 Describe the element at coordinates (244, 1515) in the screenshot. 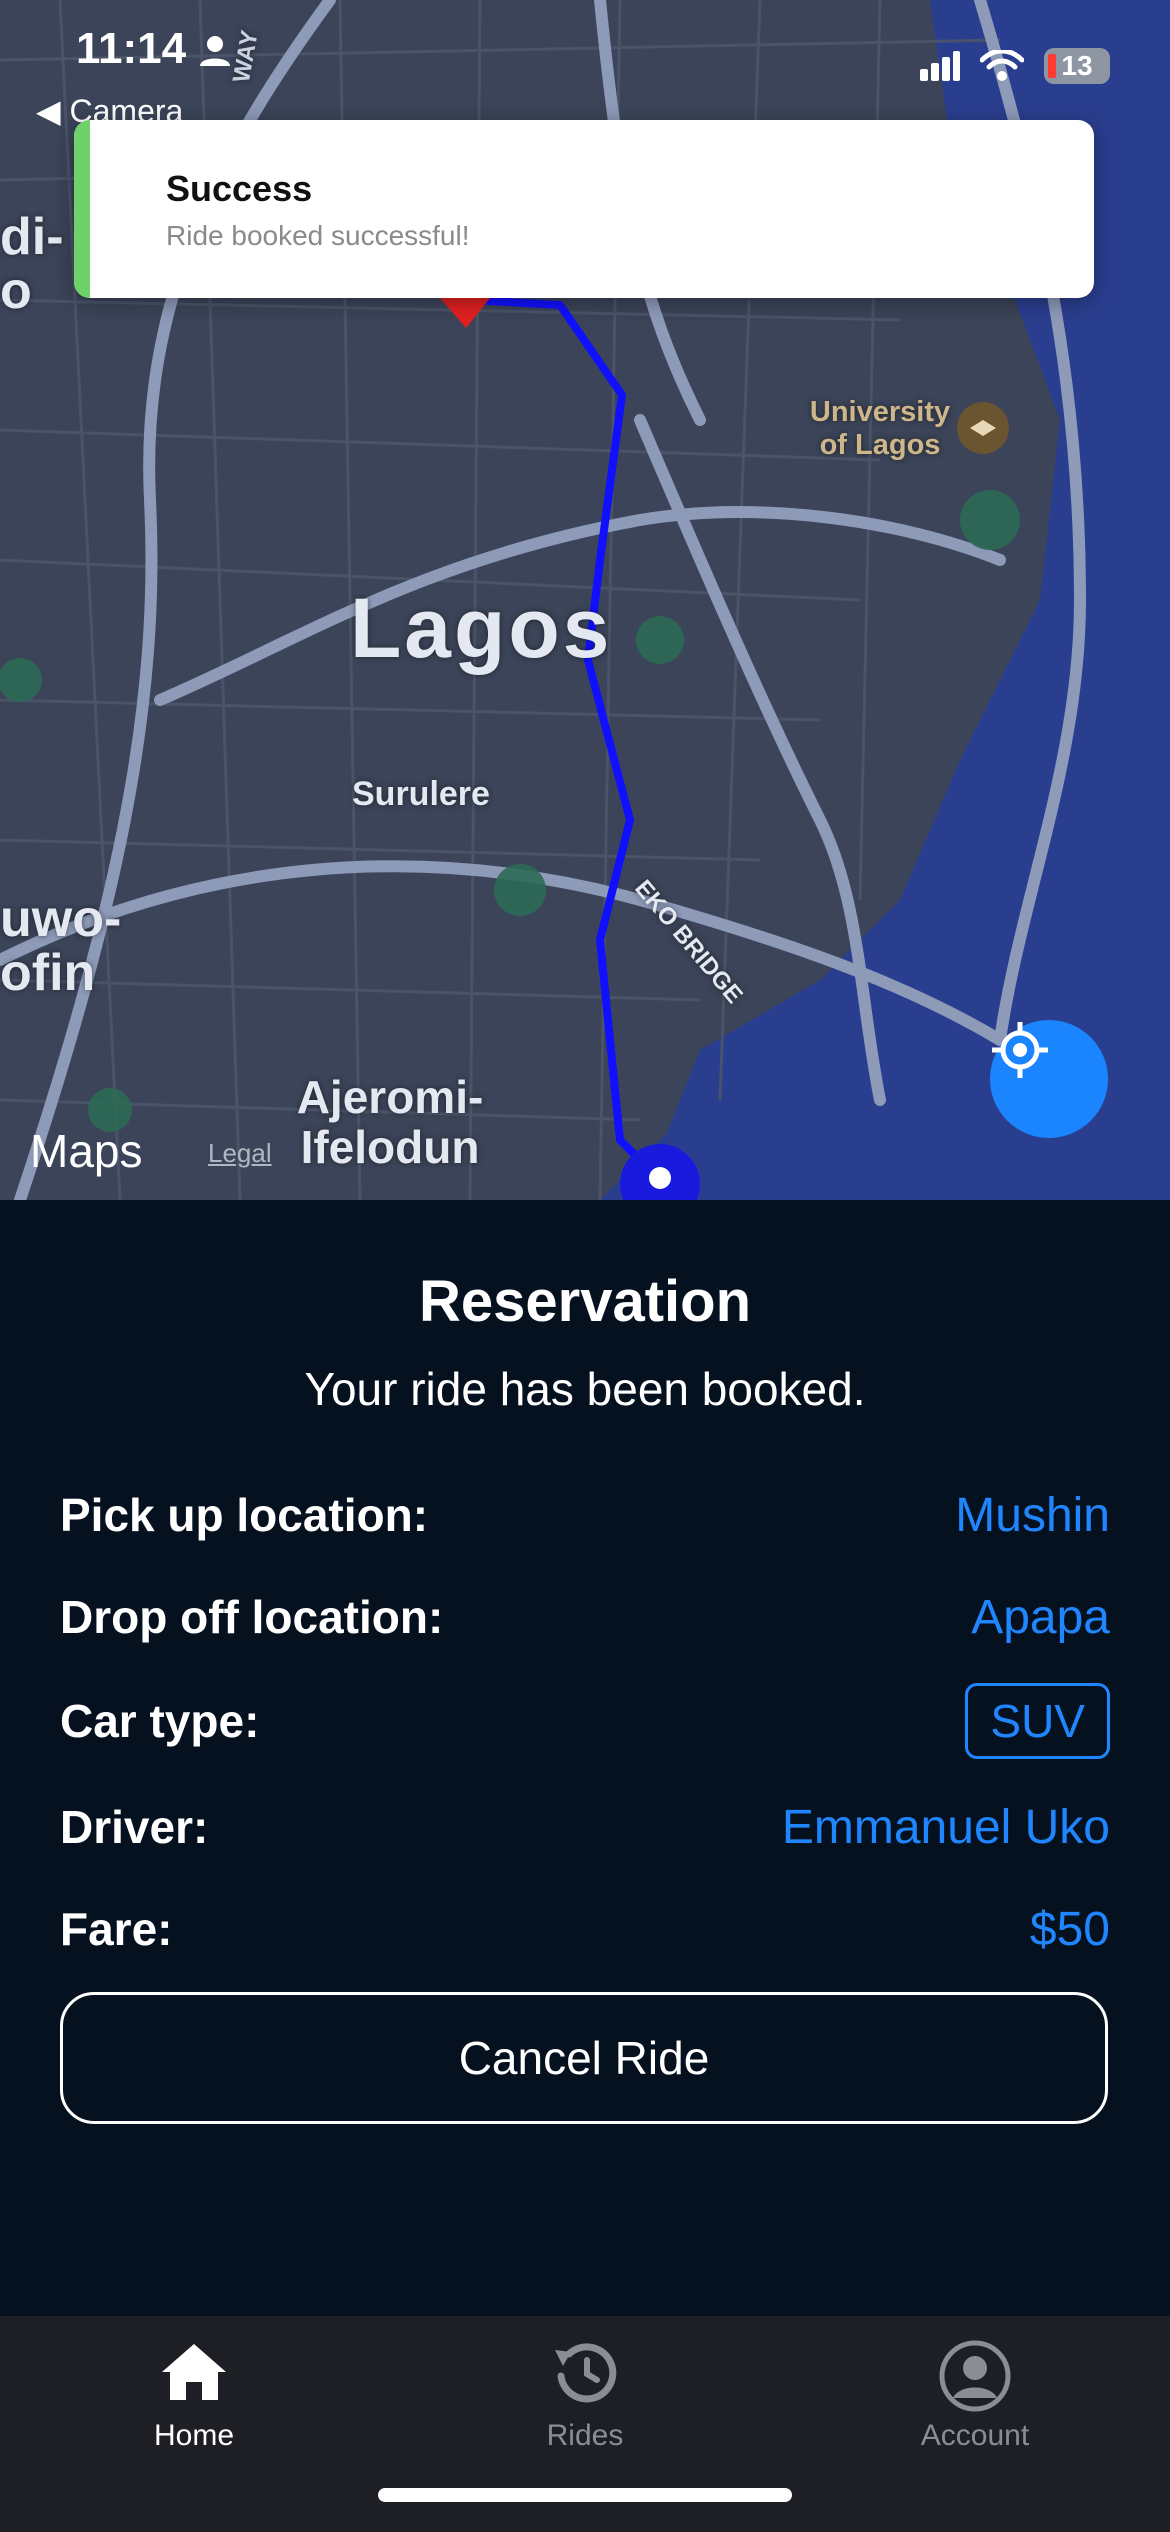

I see `pickup-label: Pick up location:` at that location.